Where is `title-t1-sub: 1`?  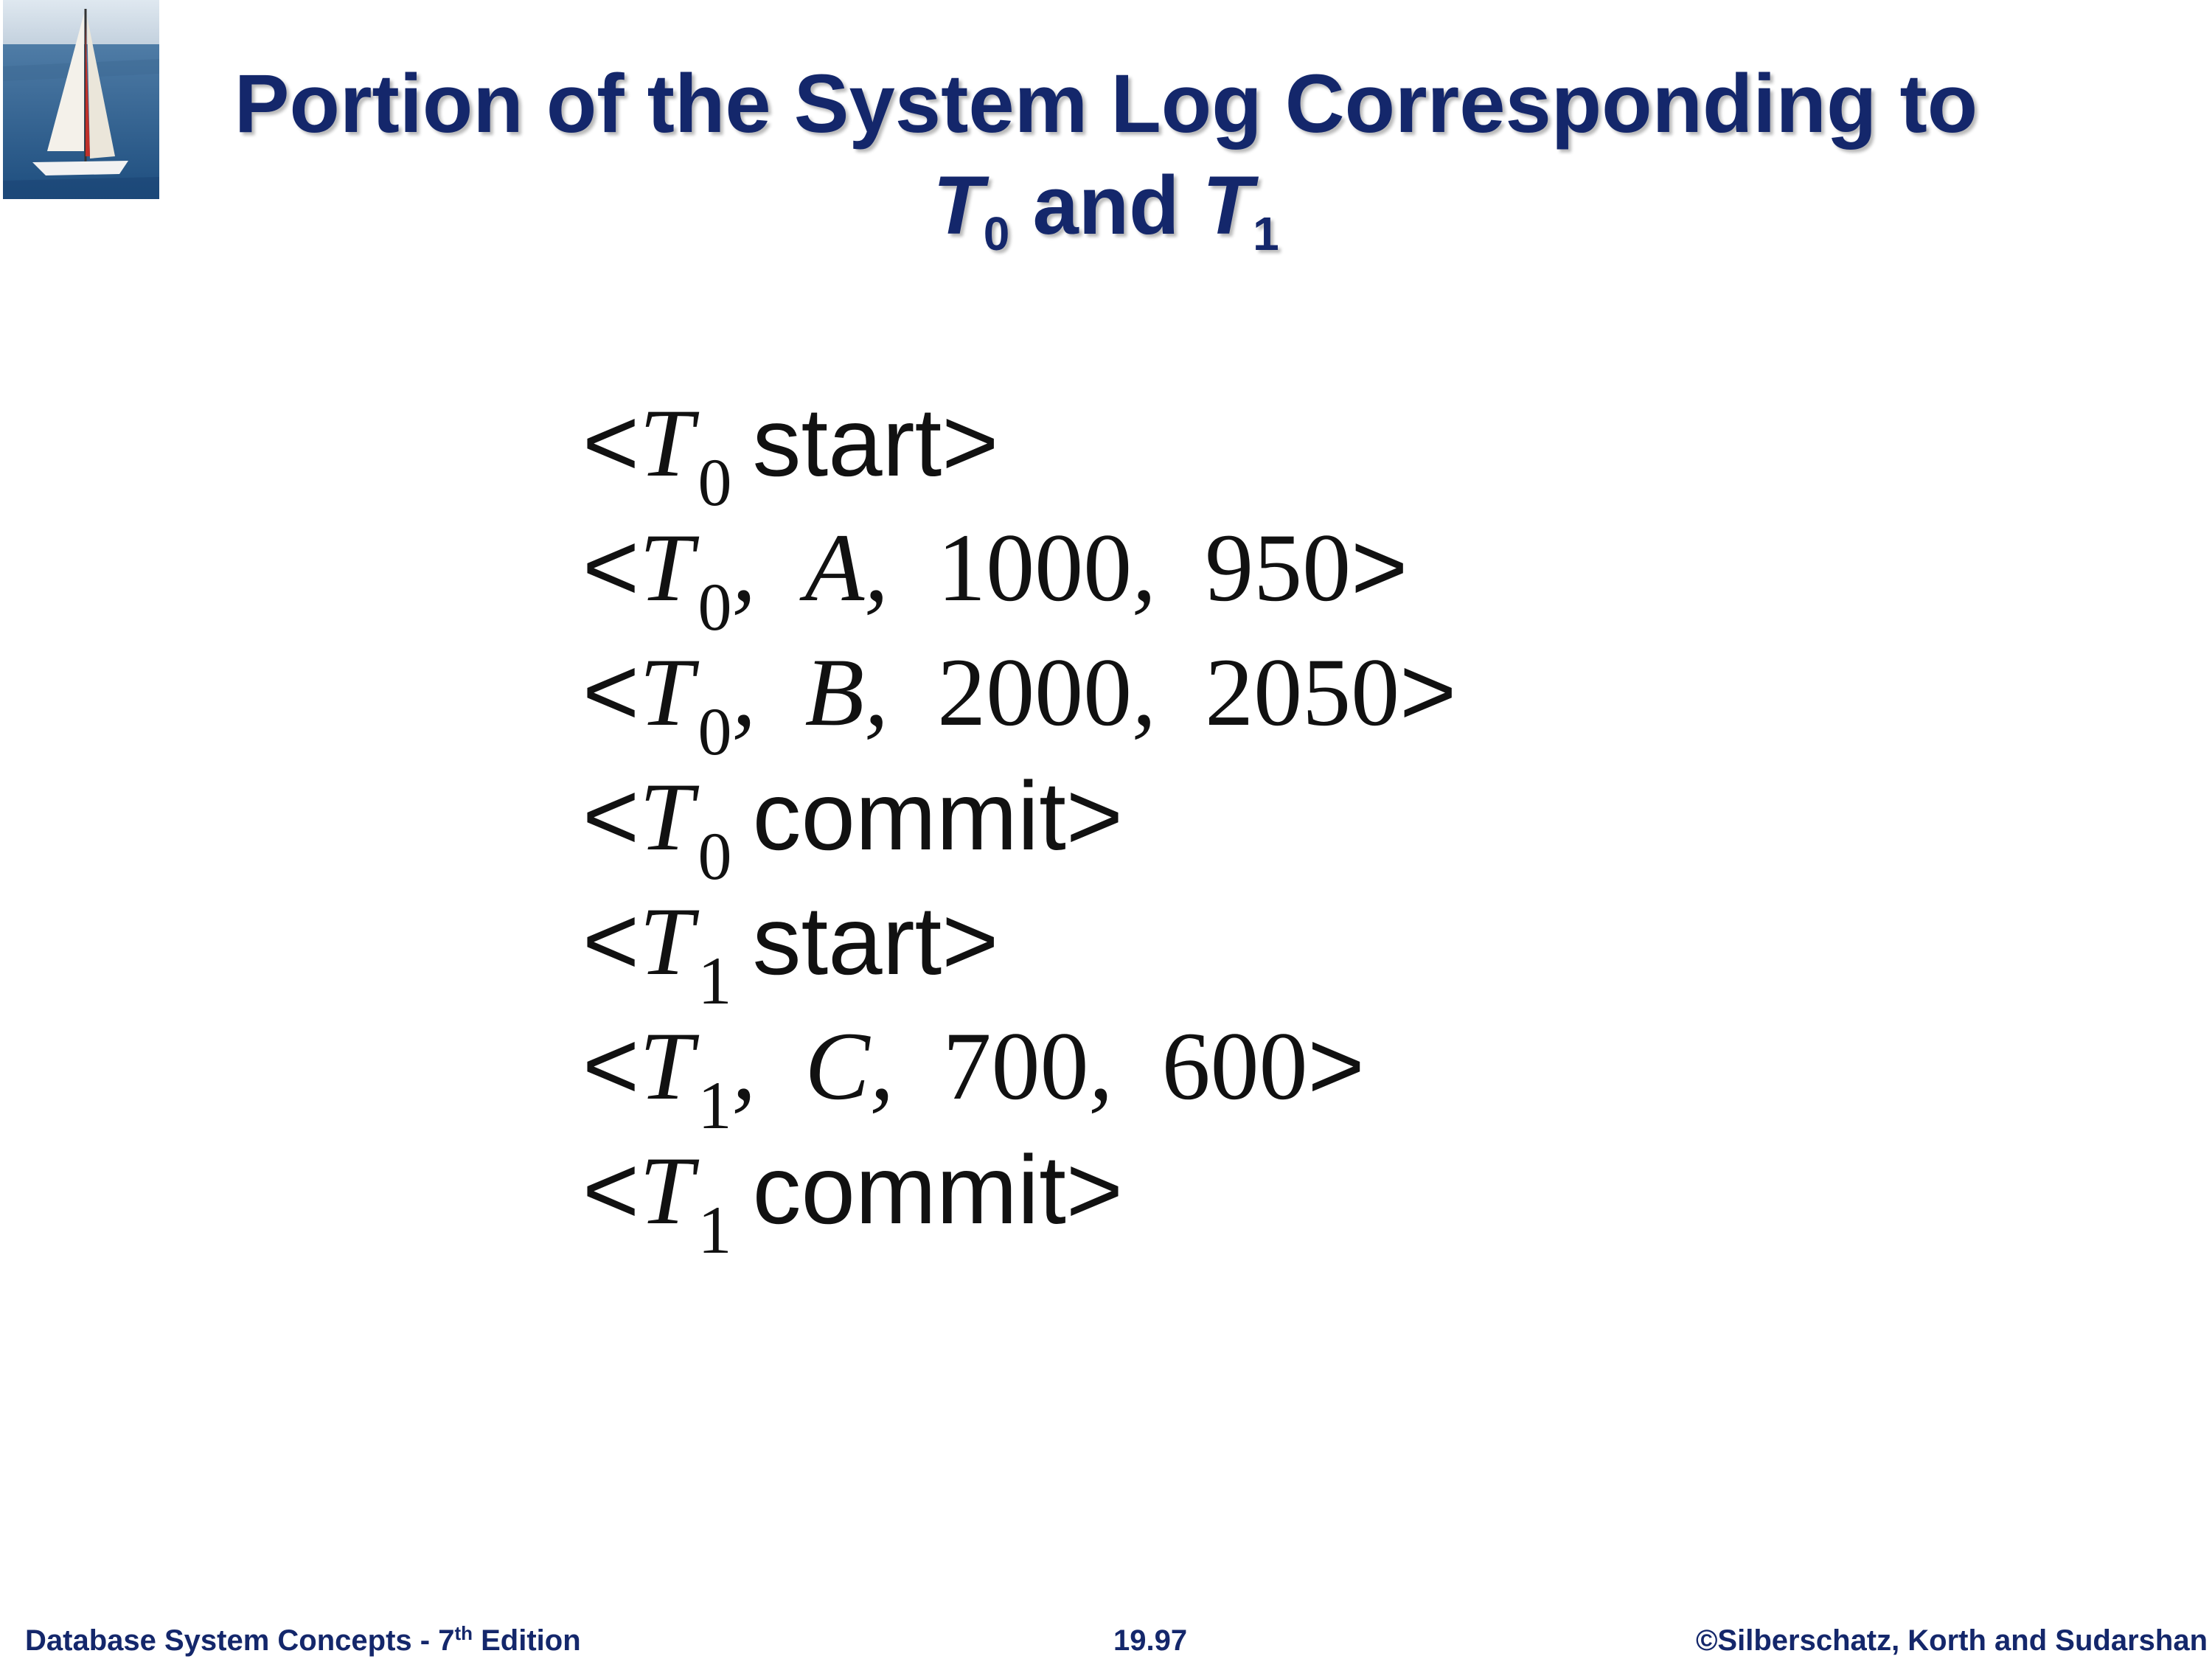
title-t1-sub: 1 is located at coordinates (1266, 233).